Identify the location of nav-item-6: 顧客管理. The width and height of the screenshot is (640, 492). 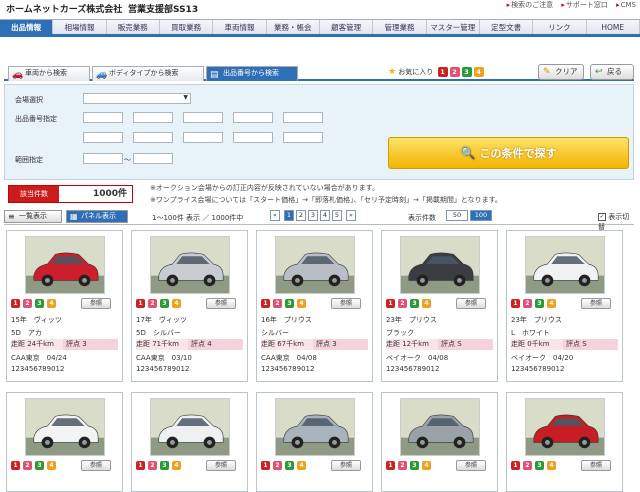
(347, 27).